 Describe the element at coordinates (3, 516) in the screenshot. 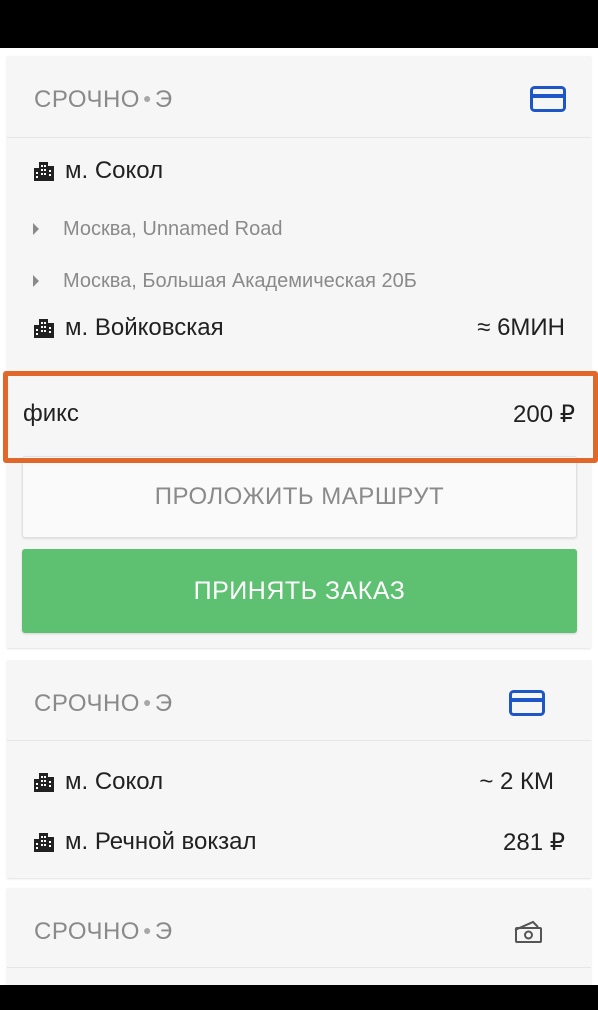

I see `frame-left` at that location.